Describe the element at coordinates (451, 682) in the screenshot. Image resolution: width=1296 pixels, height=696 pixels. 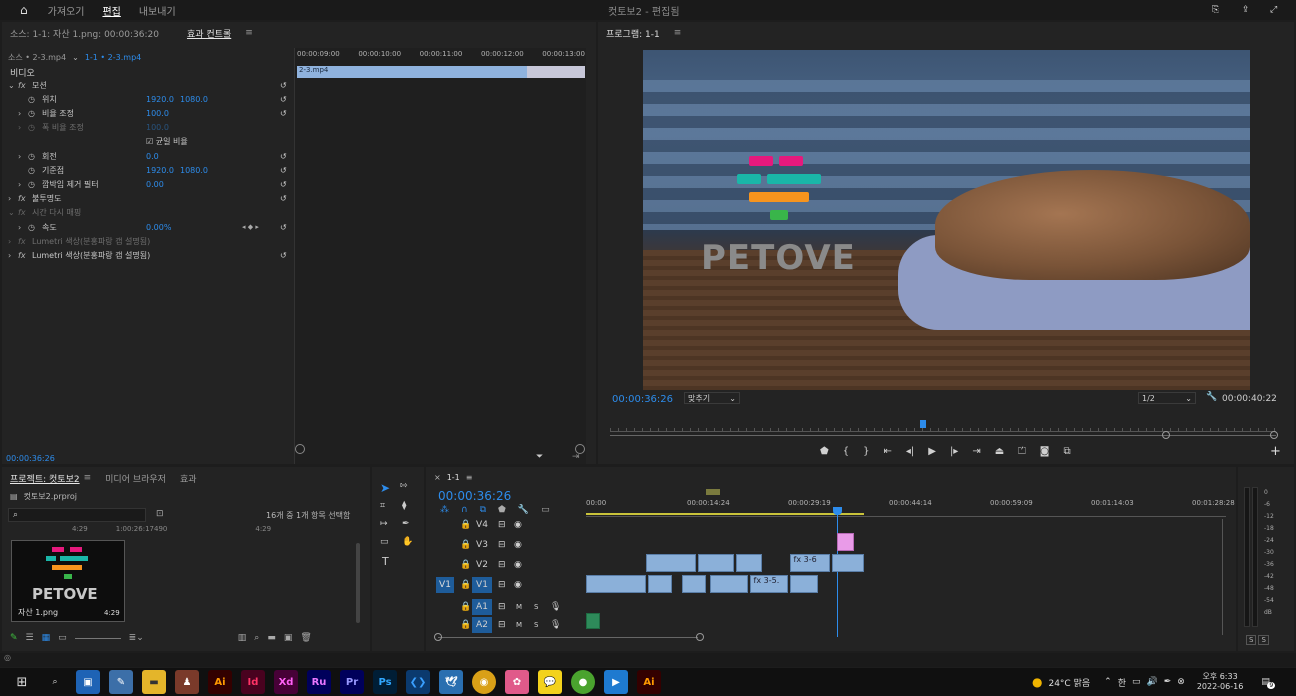
I see `bird-app-icon: 🕊` at that location.